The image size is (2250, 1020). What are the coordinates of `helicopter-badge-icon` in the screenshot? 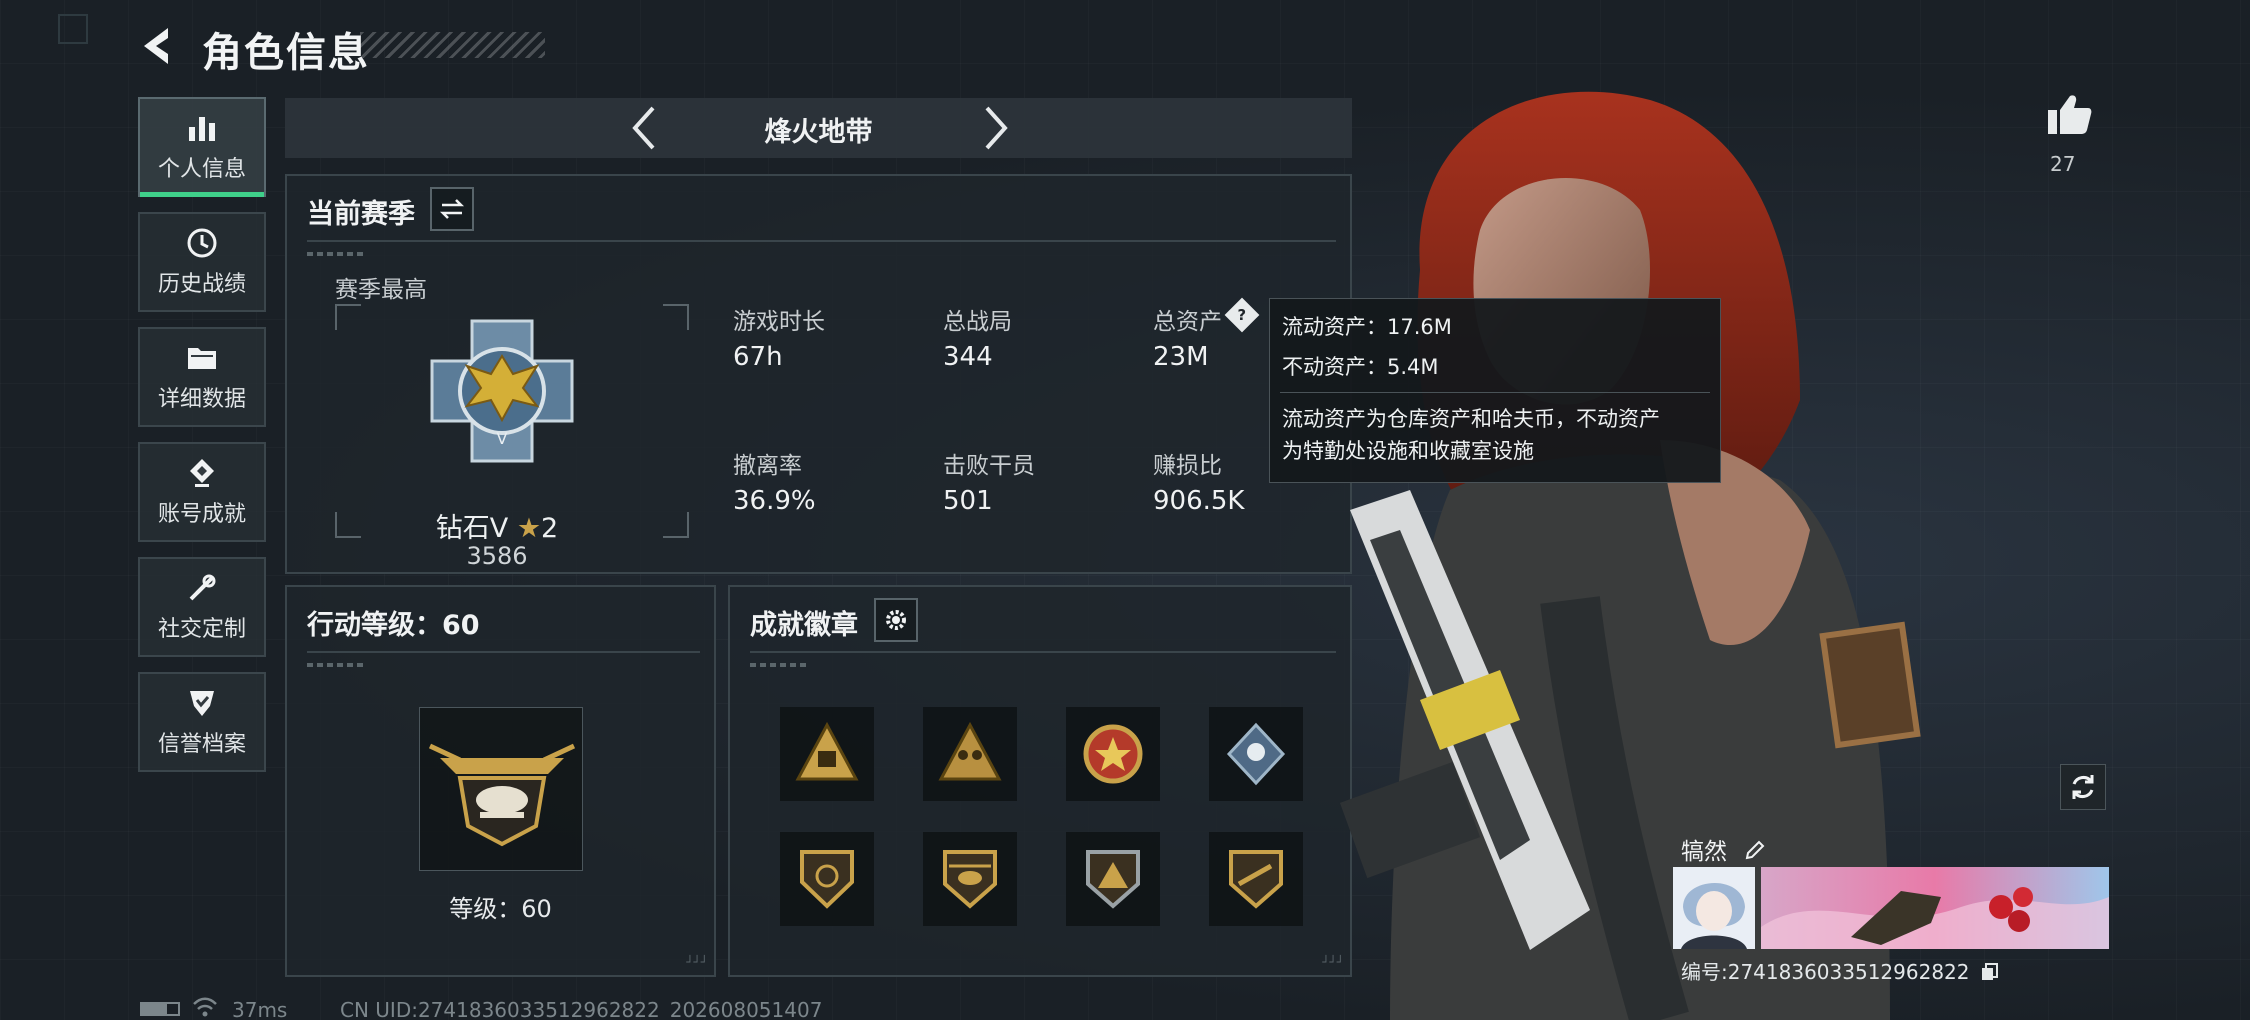 It's located at (970, 879).